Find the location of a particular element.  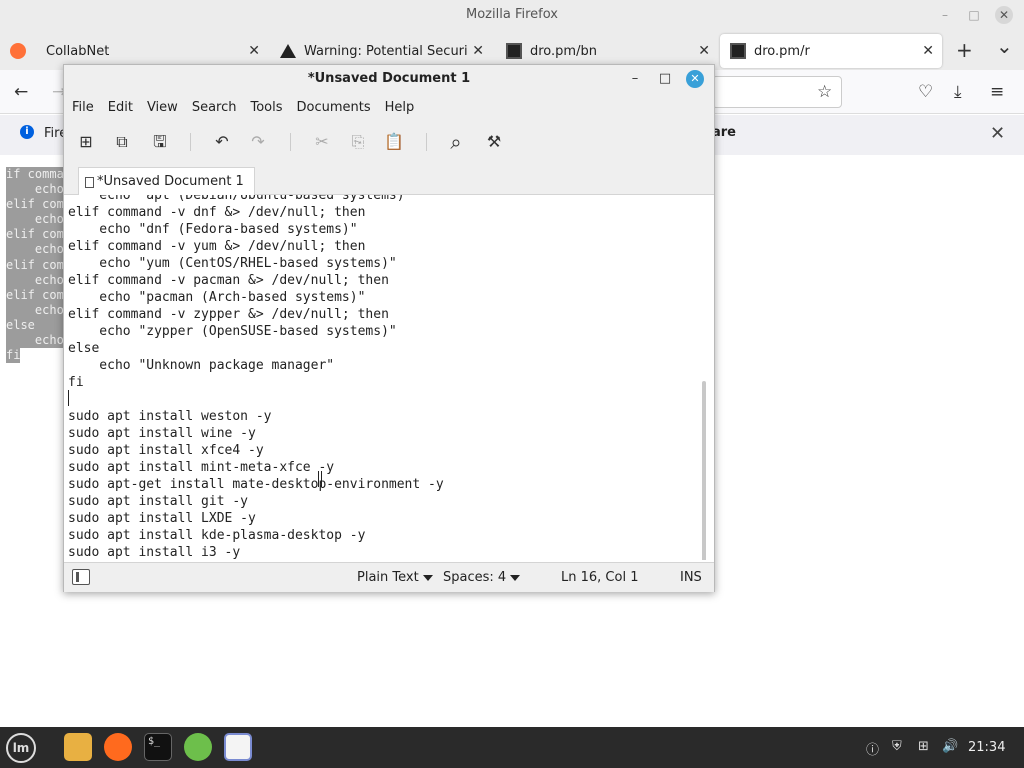

share-button: are is located at coordinates (724, 132).